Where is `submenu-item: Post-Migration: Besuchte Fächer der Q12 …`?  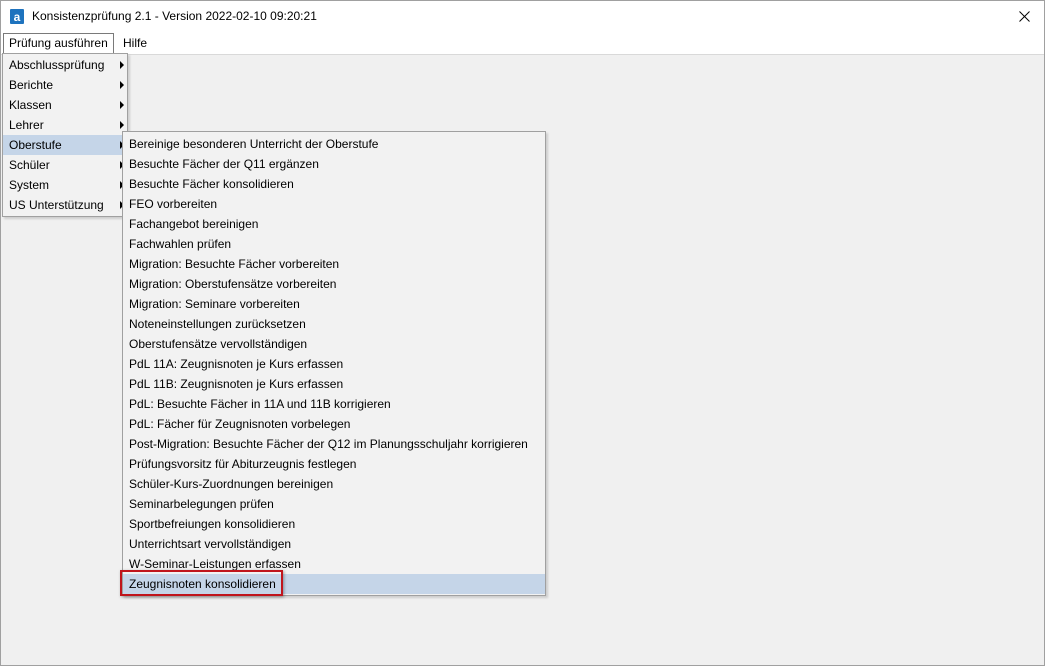 submenu-item: Post-Migration: Besuchte Fächer der Q12 … is located at coordinates (334, 444).